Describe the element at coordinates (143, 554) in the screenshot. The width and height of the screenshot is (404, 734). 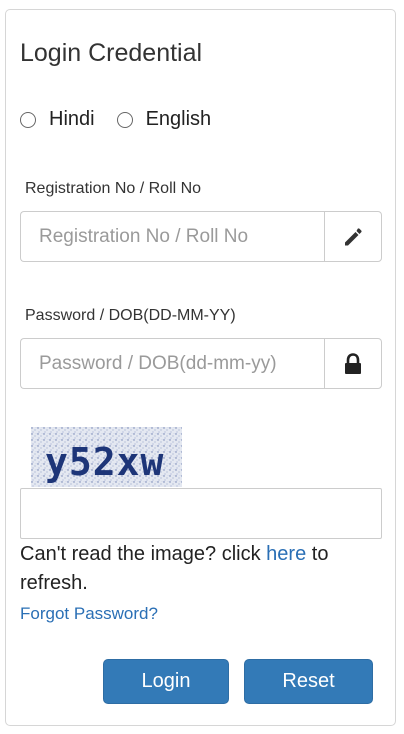
I see `refresh-prefix: Can't read the image? click` at that location.